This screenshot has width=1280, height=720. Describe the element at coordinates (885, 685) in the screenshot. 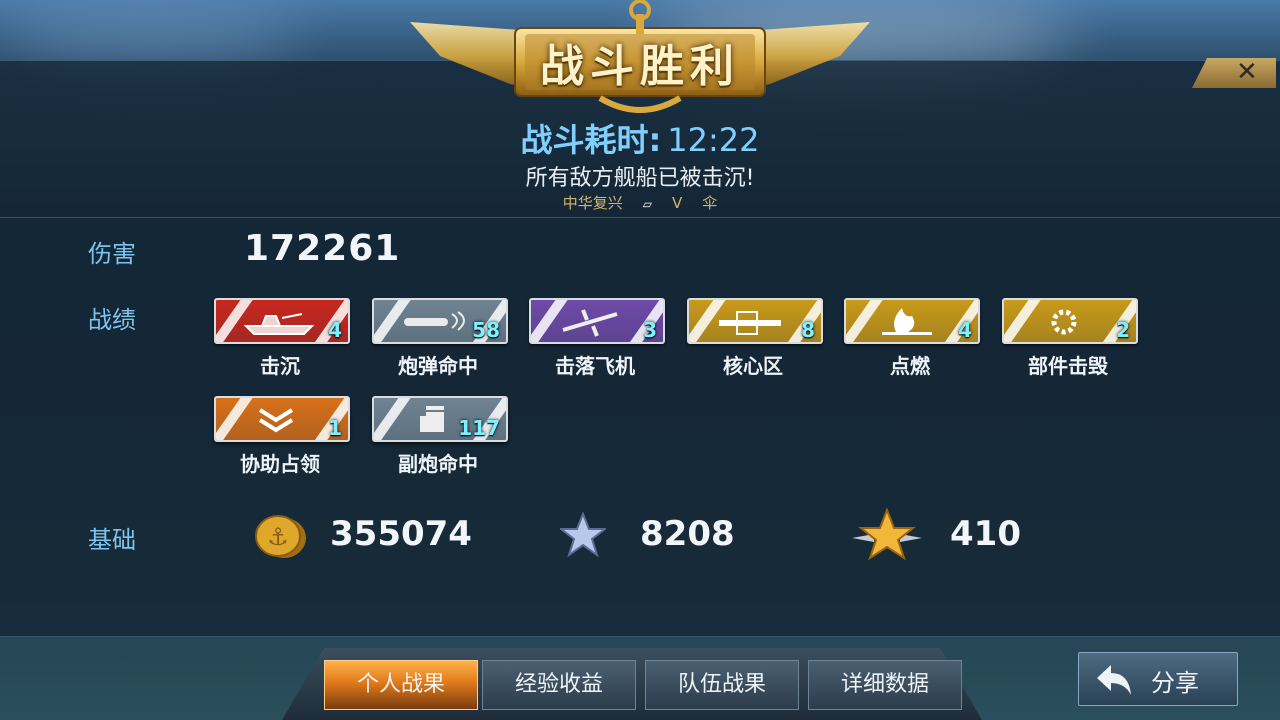

I see `tab-detailed-data: 详细数据` at that location.